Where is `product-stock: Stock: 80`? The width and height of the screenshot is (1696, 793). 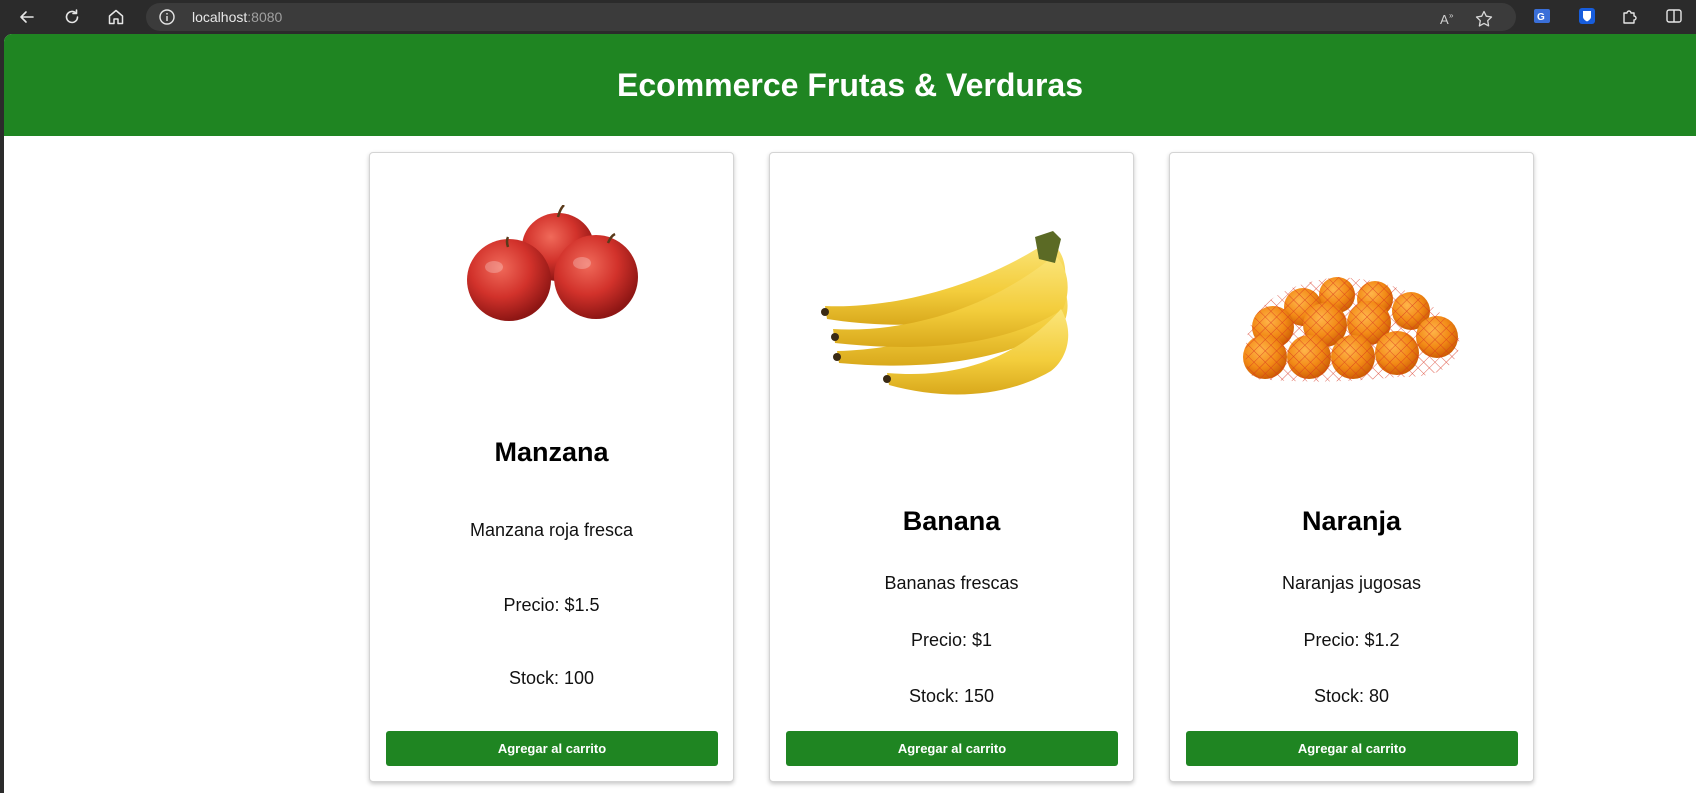 product-stock: Stock: 80 is located at coordinates (1351, 696).